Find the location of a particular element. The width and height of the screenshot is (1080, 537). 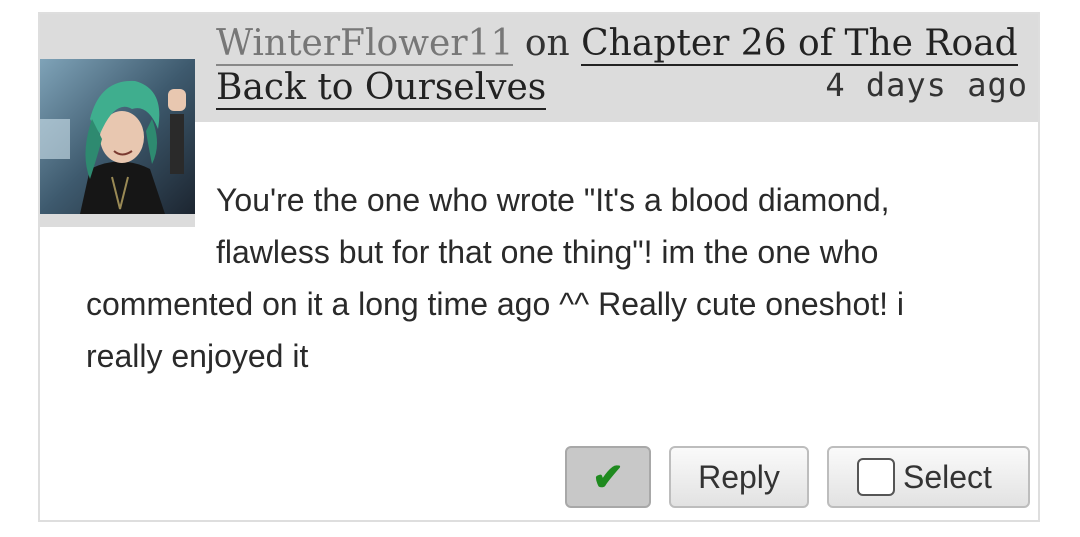

kudos-button: ✔ is located at coordinates (608, 477).